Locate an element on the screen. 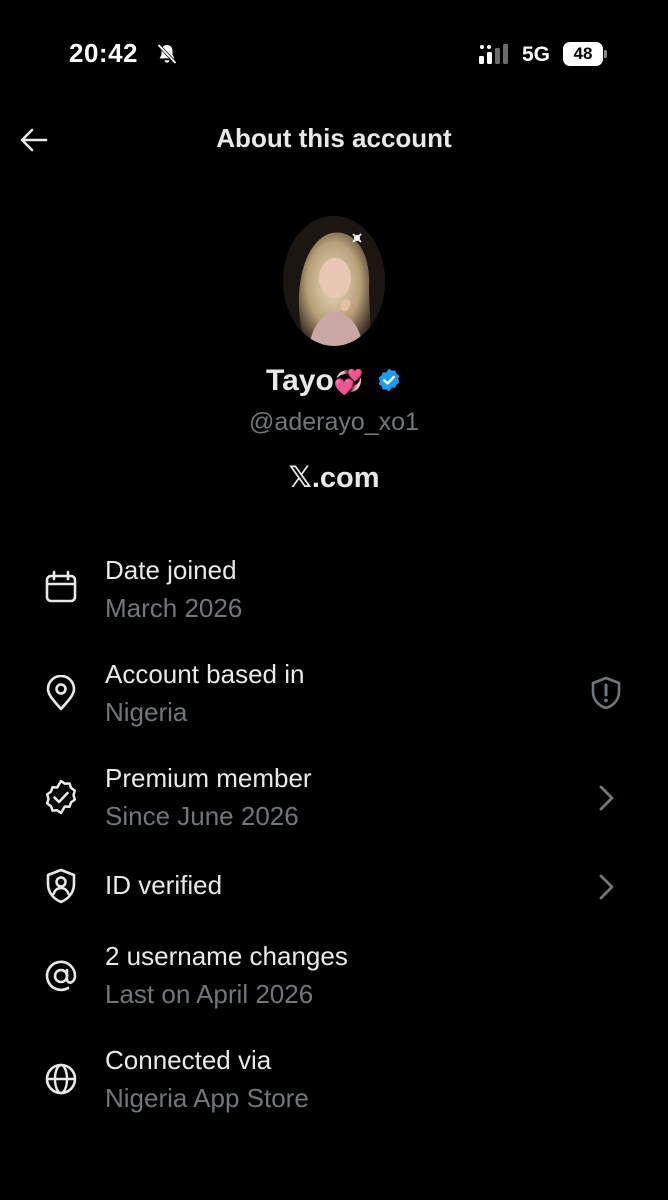 Image resolution: width=668 pixels, height=1200 pixels. id-shield-icon is located at coordinates (61, 886).